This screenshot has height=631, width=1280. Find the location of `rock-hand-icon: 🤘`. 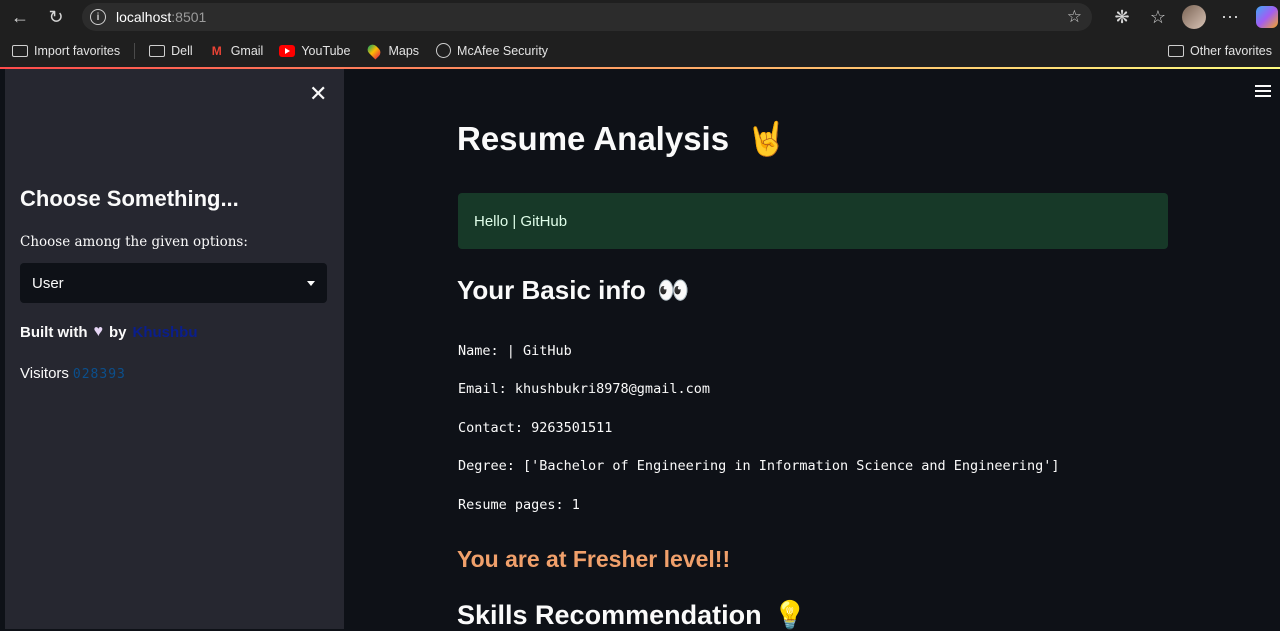

rock-hand-icon: 🤘 is located at coordinates (767, 138).